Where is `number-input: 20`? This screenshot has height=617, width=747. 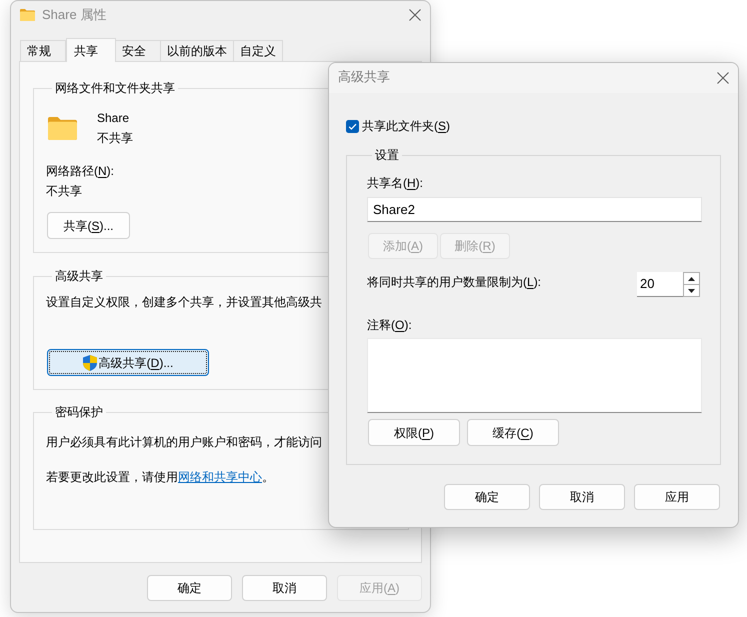
number-input: 20 is located at coordinates (660, 284).